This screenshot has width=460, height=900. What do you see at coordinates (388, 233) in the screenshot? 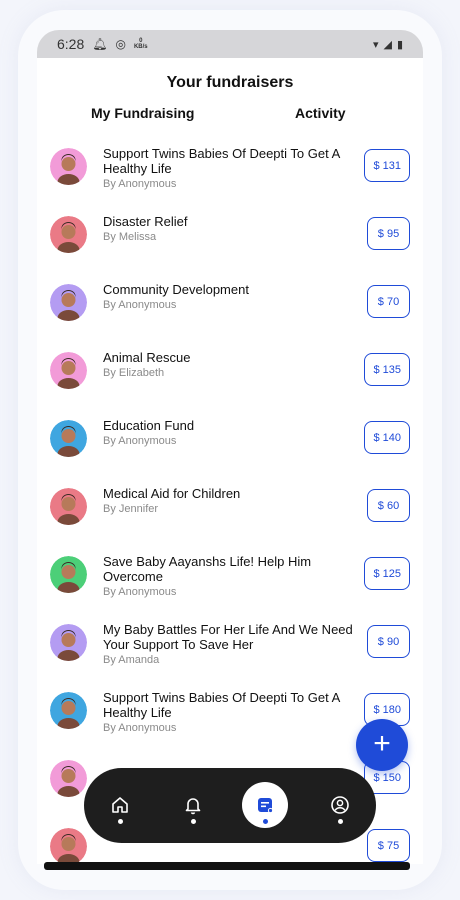
I see `amount-button: $ 95` at bounding box center [388, 233].